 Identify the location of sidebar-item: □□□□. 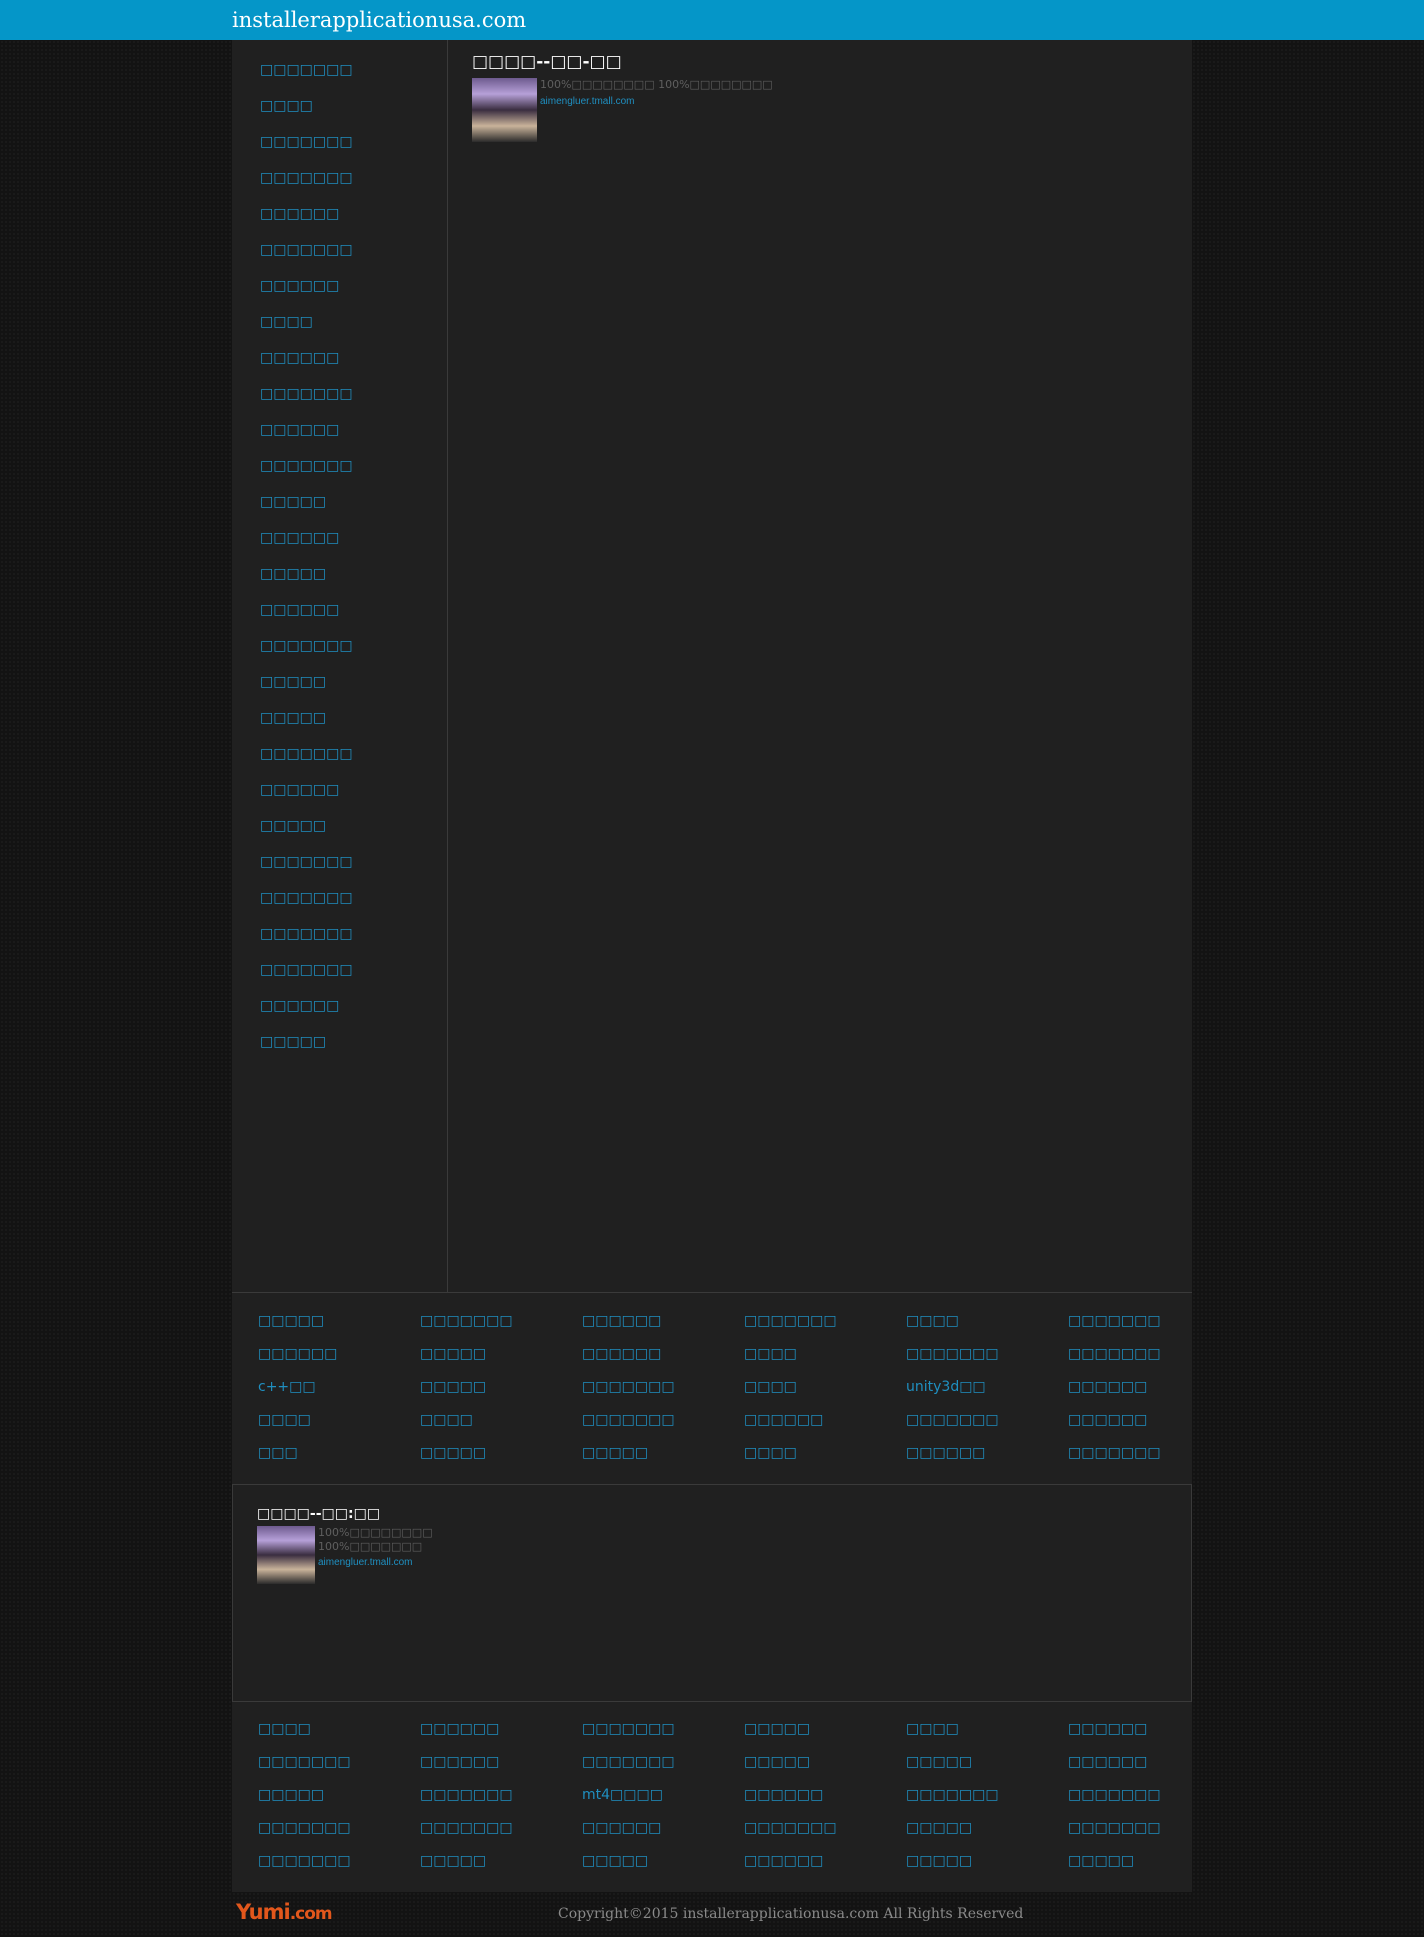
(306, 322).